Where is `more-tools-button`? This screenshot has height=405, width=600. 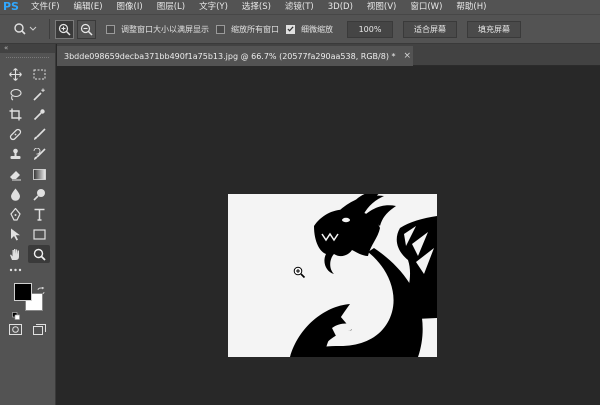
more-tools-button is located at coordinates (15, 270).